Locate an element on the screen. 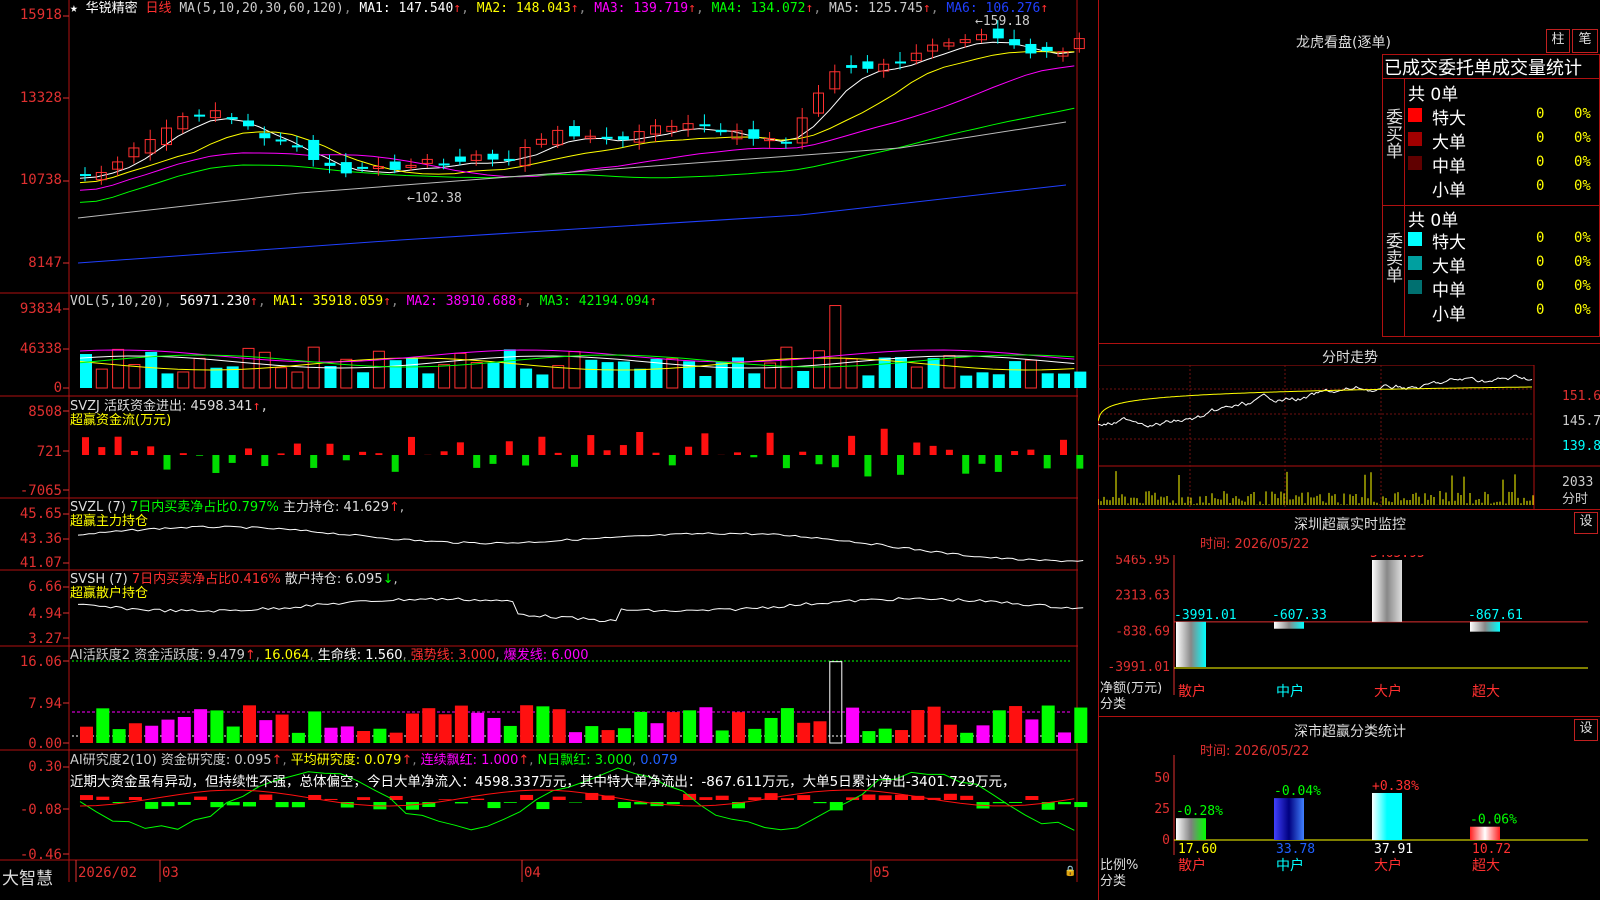  category-label: 超大 is located at coordinates (1486, 692).